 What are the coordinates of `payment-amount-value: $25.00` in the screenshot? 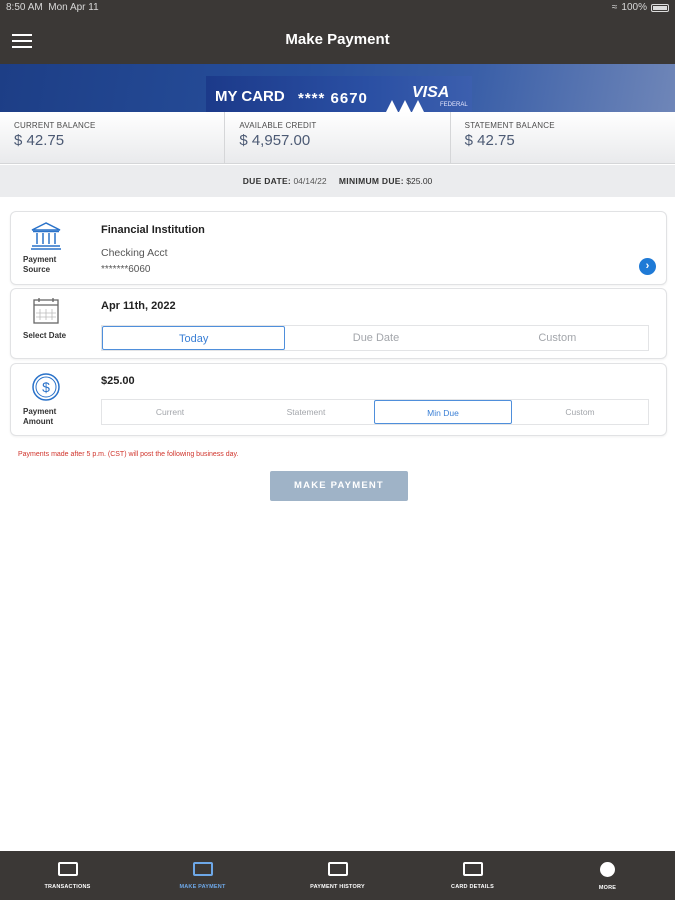 It's located at (118, 381).